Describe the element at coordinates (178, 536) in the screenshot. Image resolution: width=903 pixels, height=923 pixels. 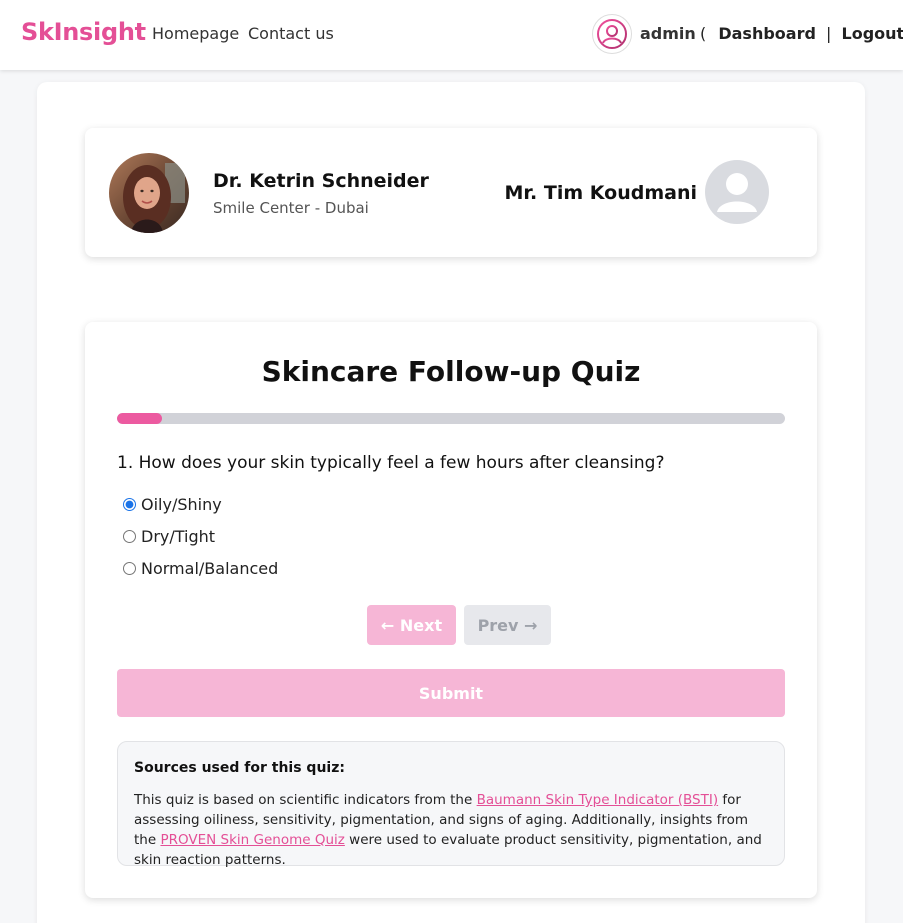
I see `answer-label: Dry/Tight` at that location.